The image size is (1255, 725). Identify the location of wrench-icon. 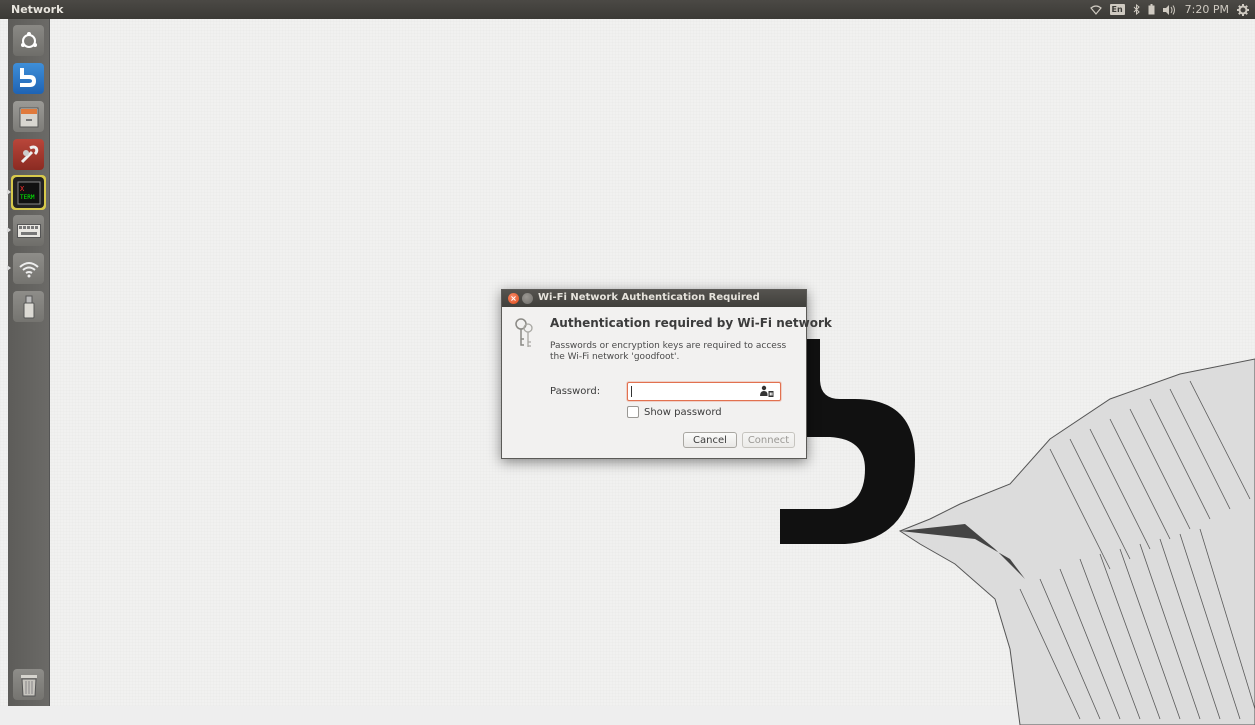
(28, 154).